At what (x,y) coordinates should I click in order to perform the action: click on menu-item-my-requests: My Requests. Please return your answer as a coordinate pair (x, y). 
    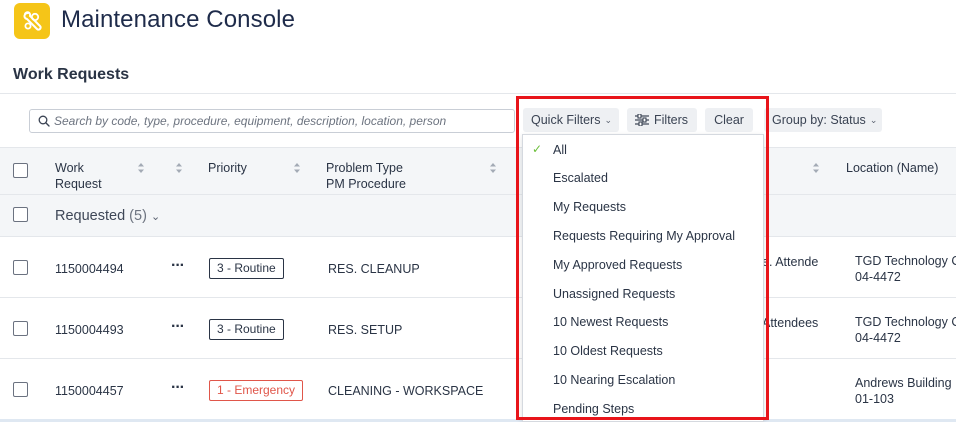
    Looking at the image, I should click on (589, 207).